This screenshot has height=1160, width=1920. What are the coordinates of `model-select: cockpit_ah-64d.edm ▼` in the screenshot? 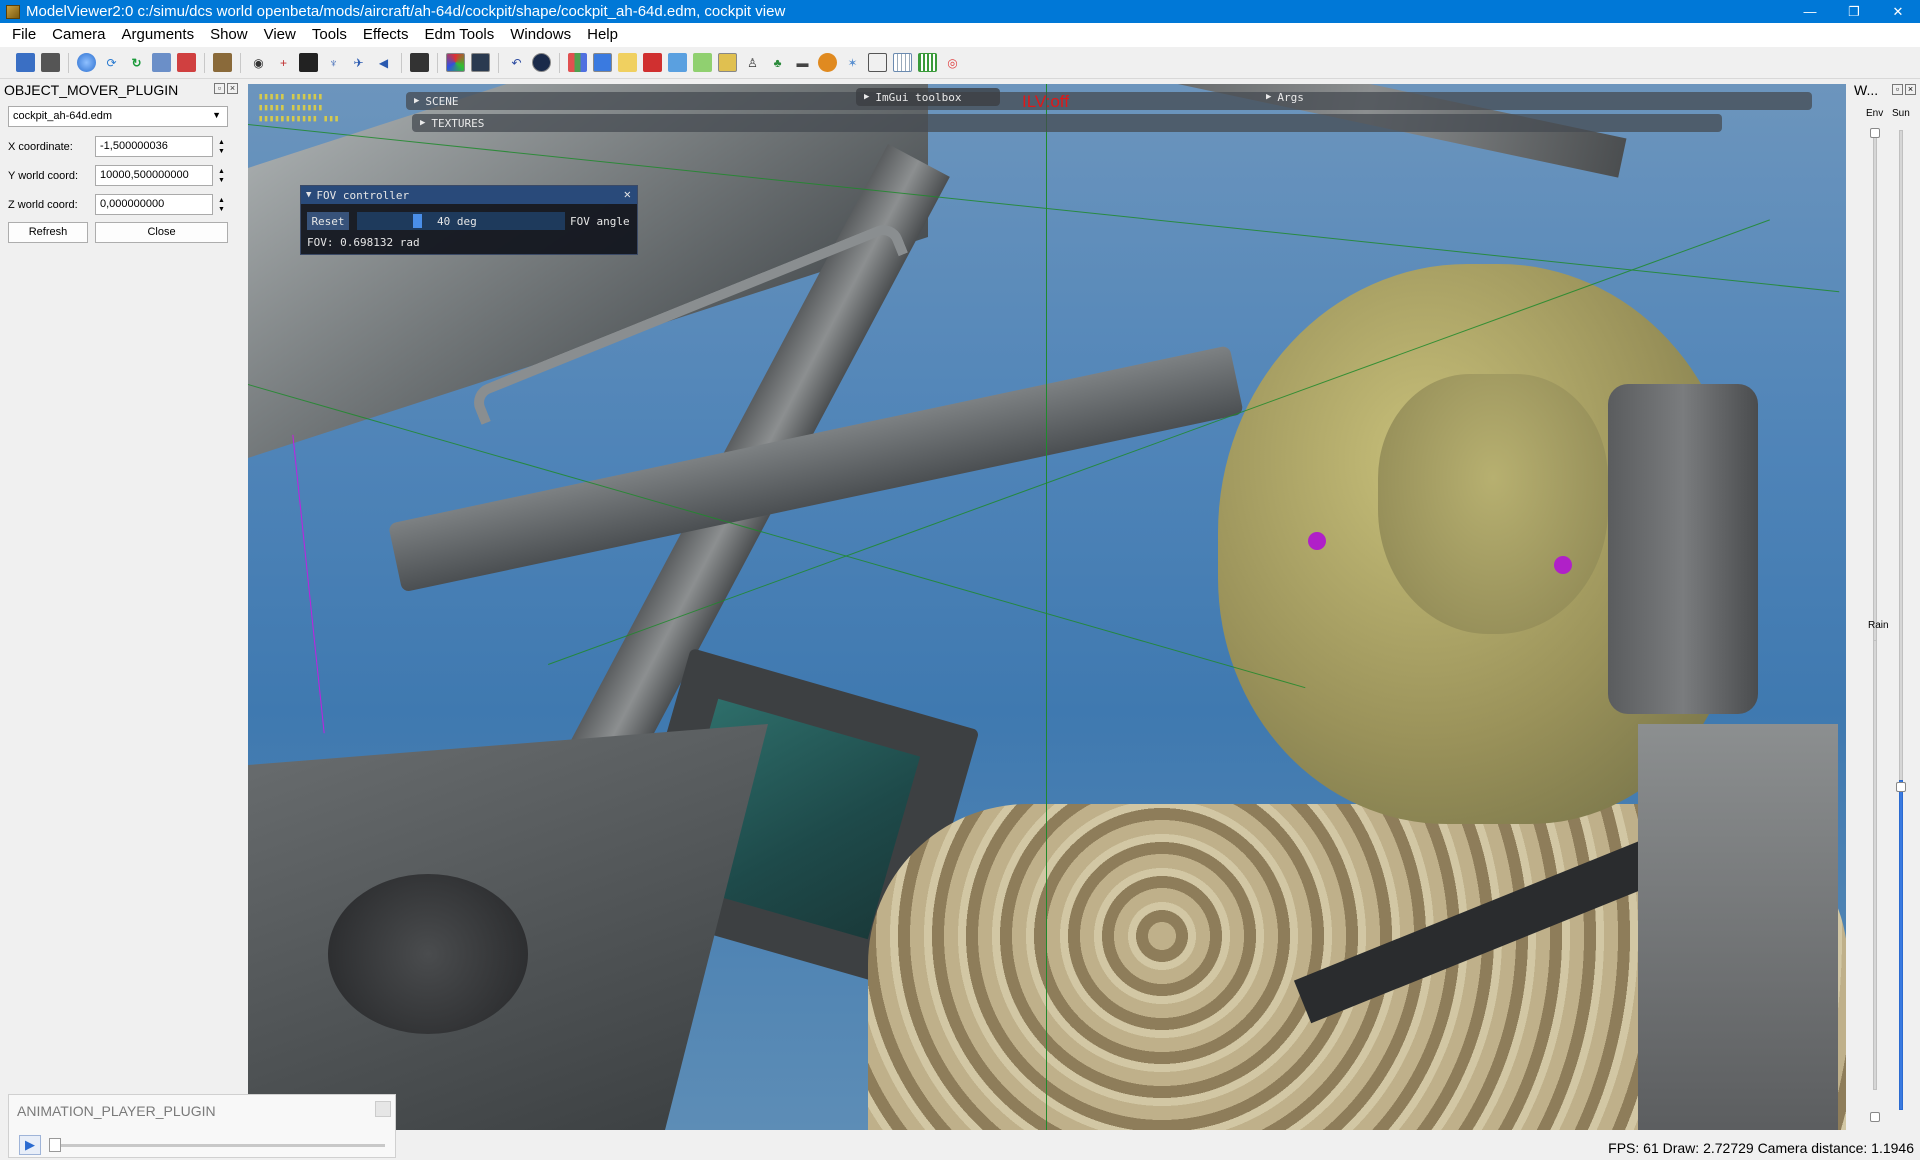 It's located at (118, 116).